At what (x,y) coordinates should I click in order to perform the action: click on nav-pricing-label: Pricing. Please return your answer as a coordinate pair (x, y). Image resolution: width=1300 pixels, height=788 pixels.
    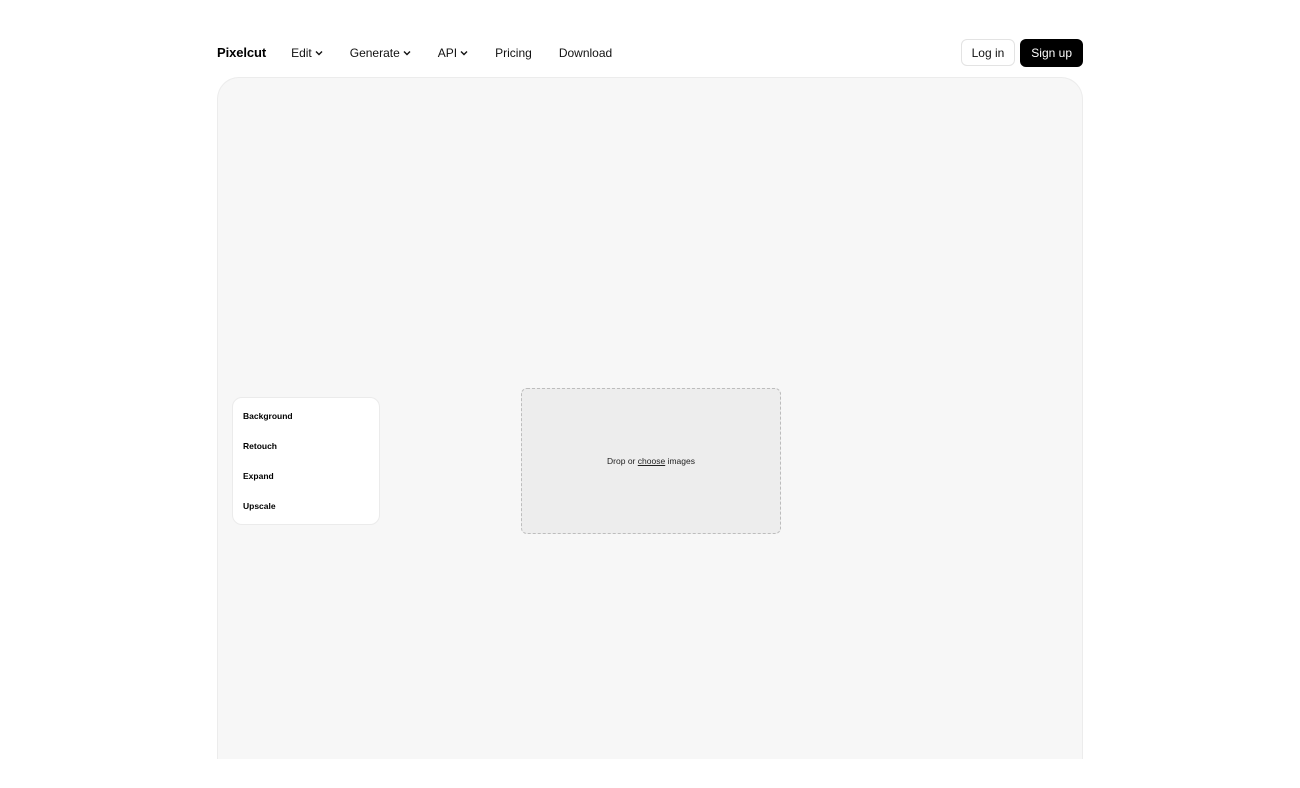
    Looking at the image, I should click on (513, 52).